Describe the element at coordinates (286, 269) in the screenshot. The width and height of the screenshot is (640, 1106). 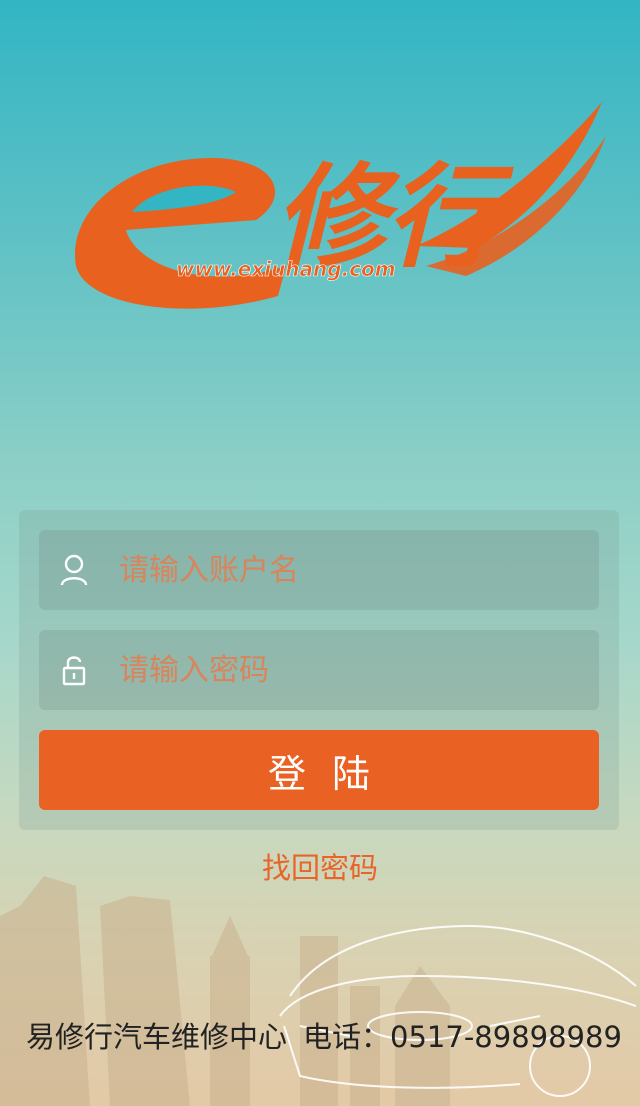
I see `logo-url-text: www.exiuhang.com` at that location.